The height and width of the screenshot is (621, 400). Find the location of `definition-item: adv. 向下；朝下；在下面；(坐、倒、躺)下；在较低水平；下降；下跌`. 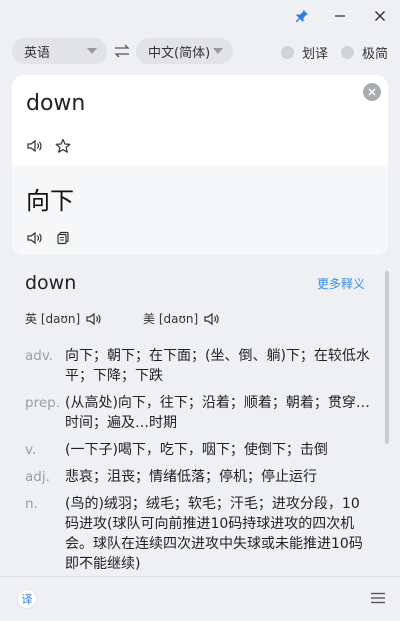

definition-item: adv. 向下；朝下；在下面；(坐、倒、躺)下；在较低水平；下降；下跌 is located at coordinates (198, 366).